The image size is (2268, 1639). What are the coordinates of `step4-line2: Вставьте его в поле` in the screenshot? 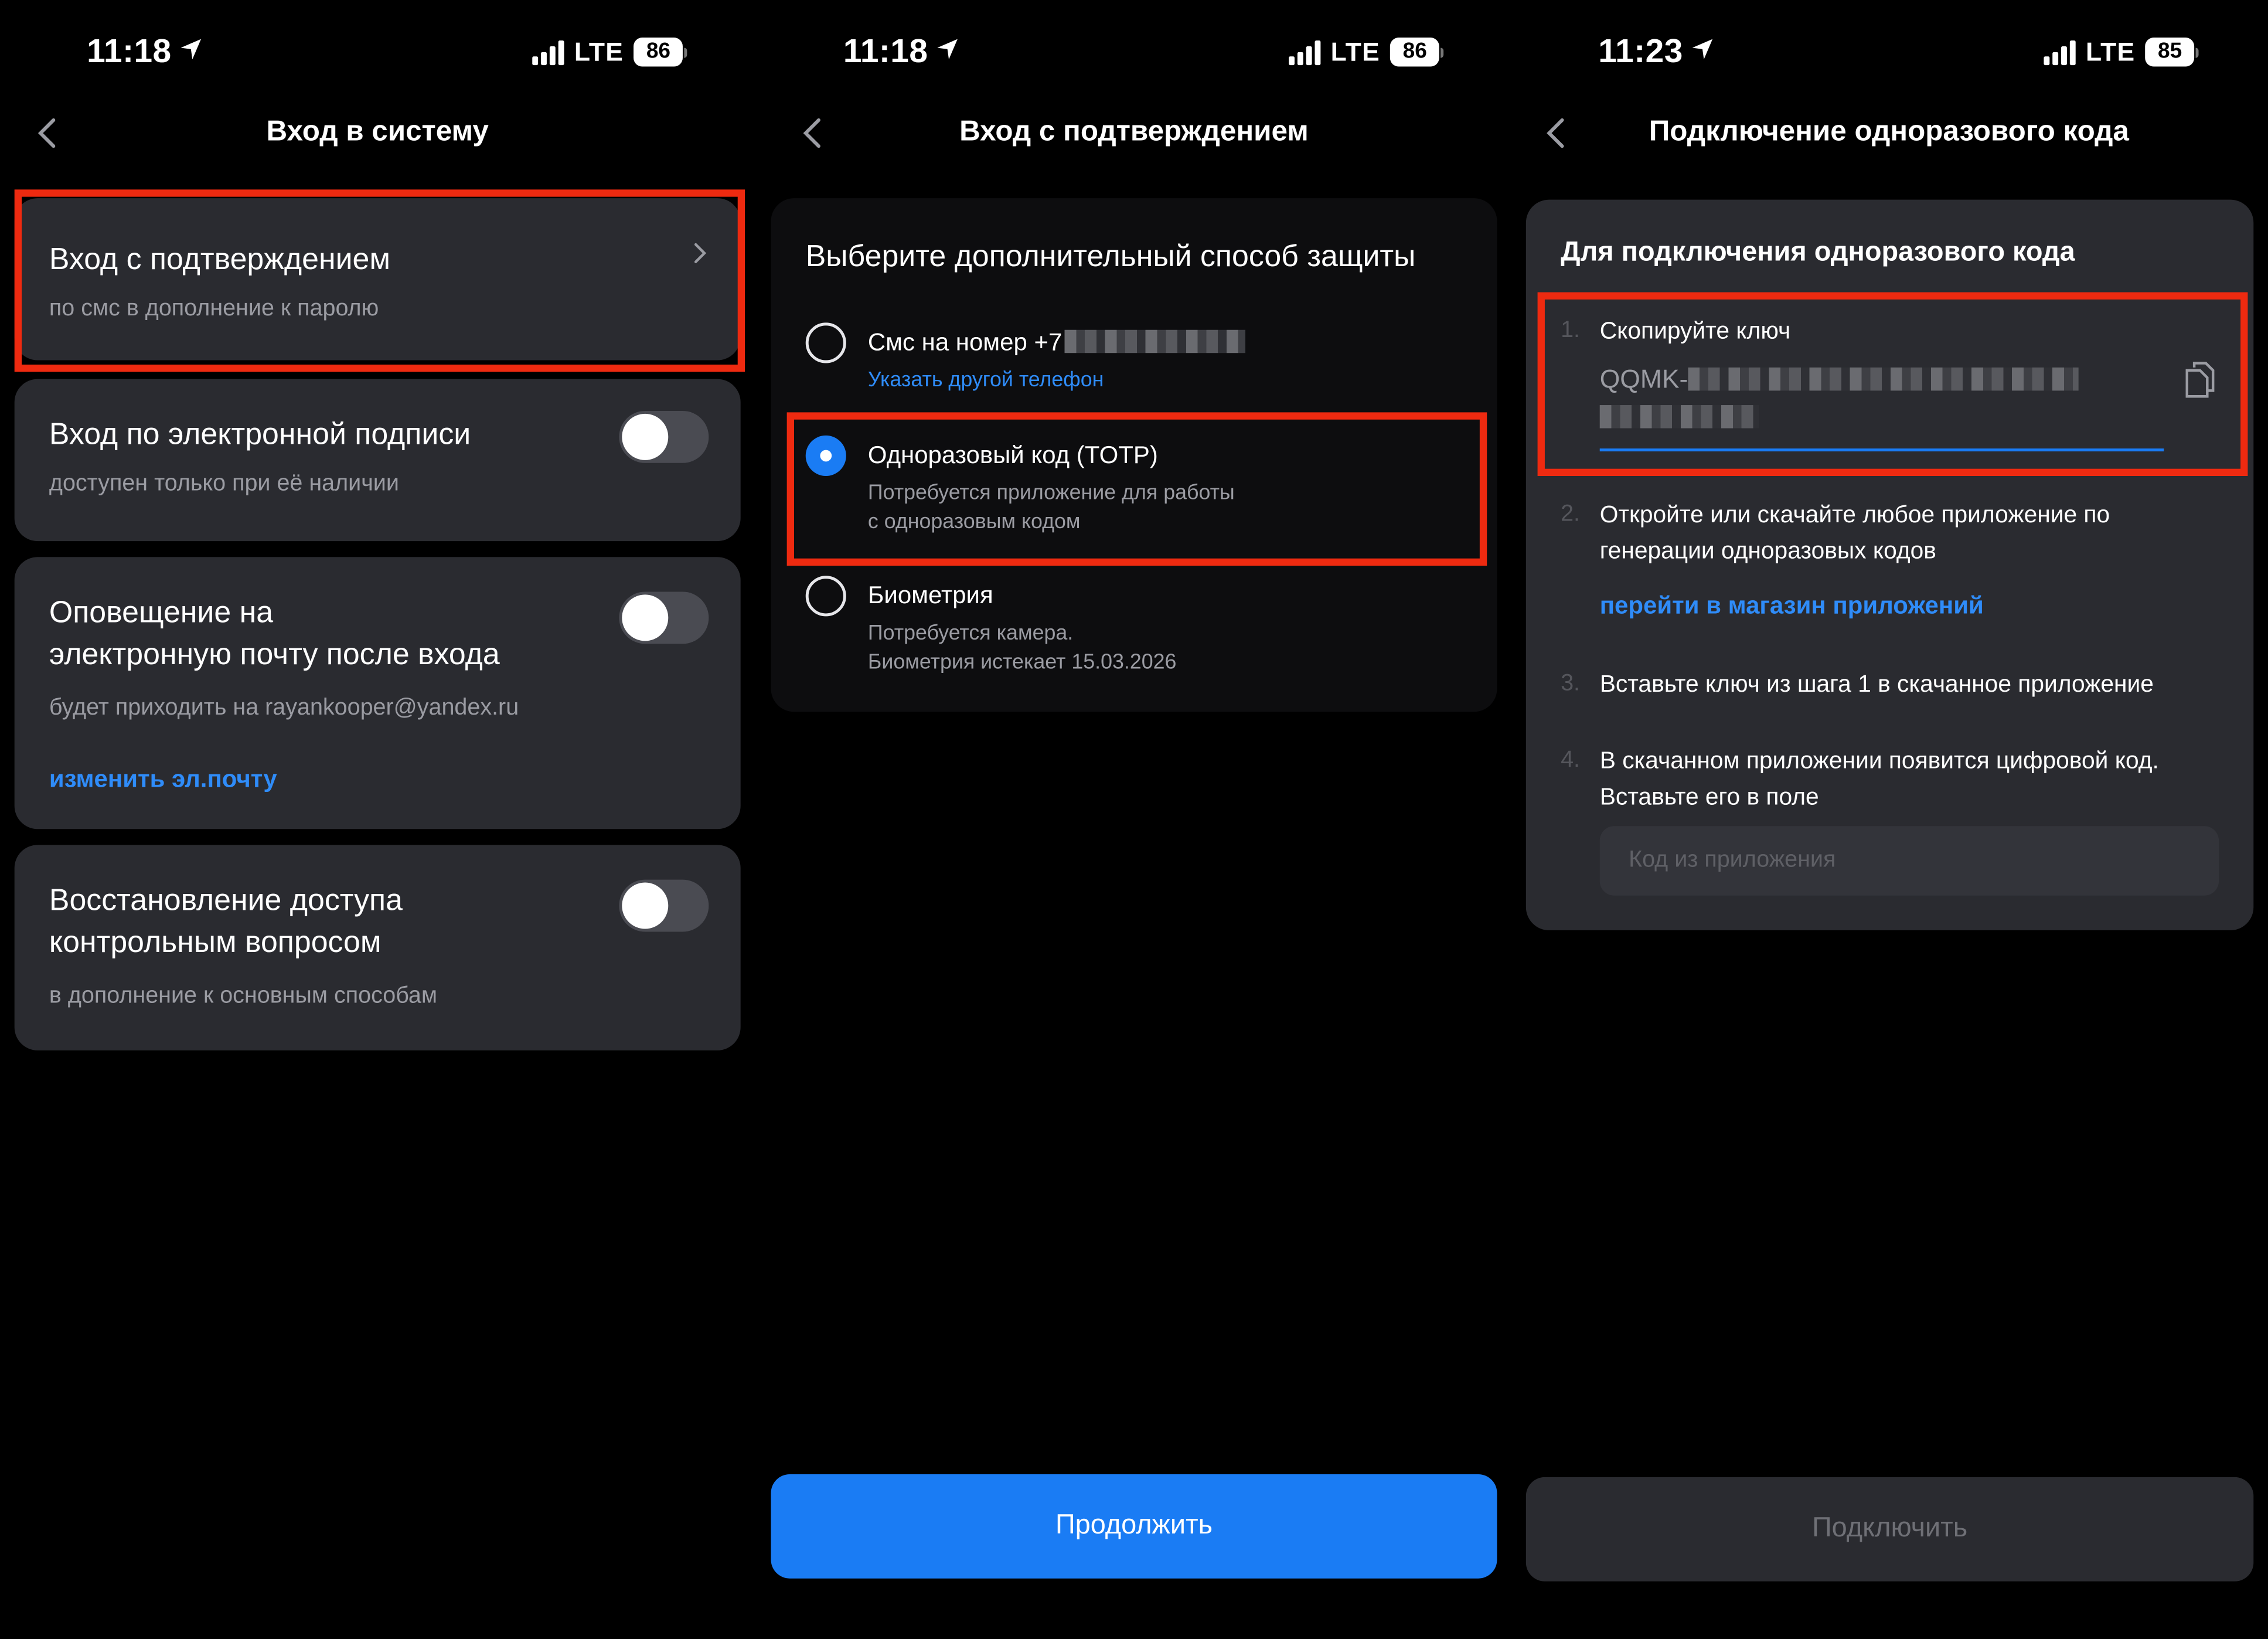 It's located at (1709, 797).